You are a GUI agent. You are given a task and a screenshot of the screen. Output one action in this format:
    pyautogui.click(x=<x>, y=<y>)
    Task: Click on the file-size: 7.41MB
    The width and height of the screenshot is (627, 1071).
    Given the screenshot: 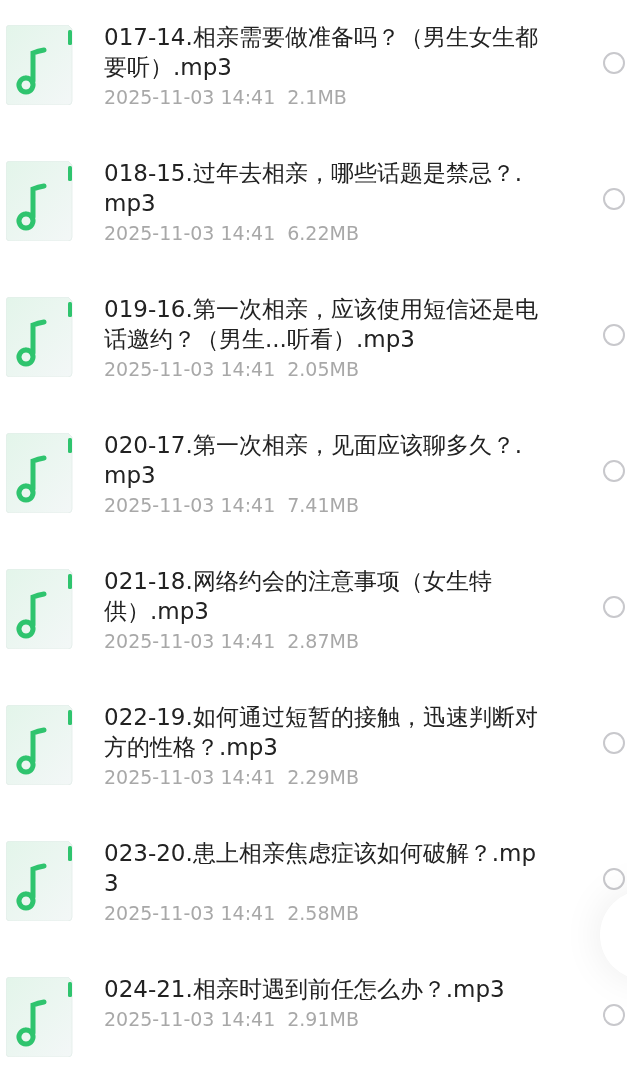 What is the action you would take?
    pyautogui.click(x=323, y=505)
    